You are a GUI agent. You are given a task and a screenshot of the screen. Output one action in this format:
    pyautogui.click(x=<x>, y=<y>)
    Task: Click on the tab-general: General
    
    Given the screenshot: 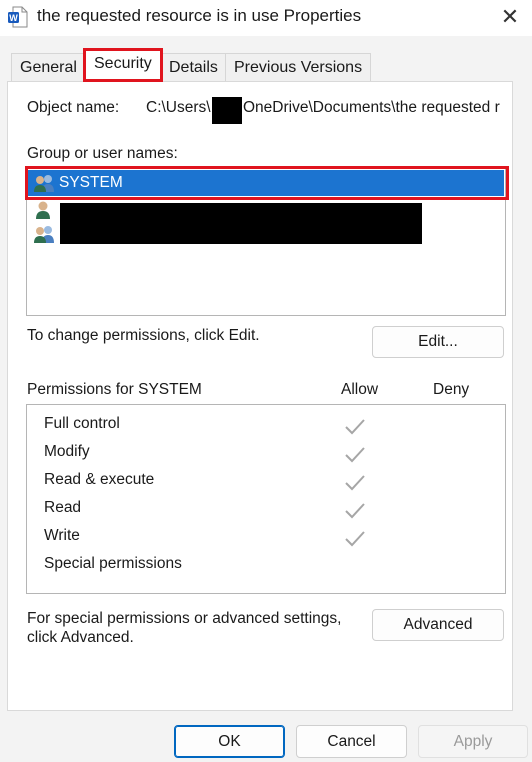 What is the action you would take?
    pyautogui.click(x=48, y=67)
    